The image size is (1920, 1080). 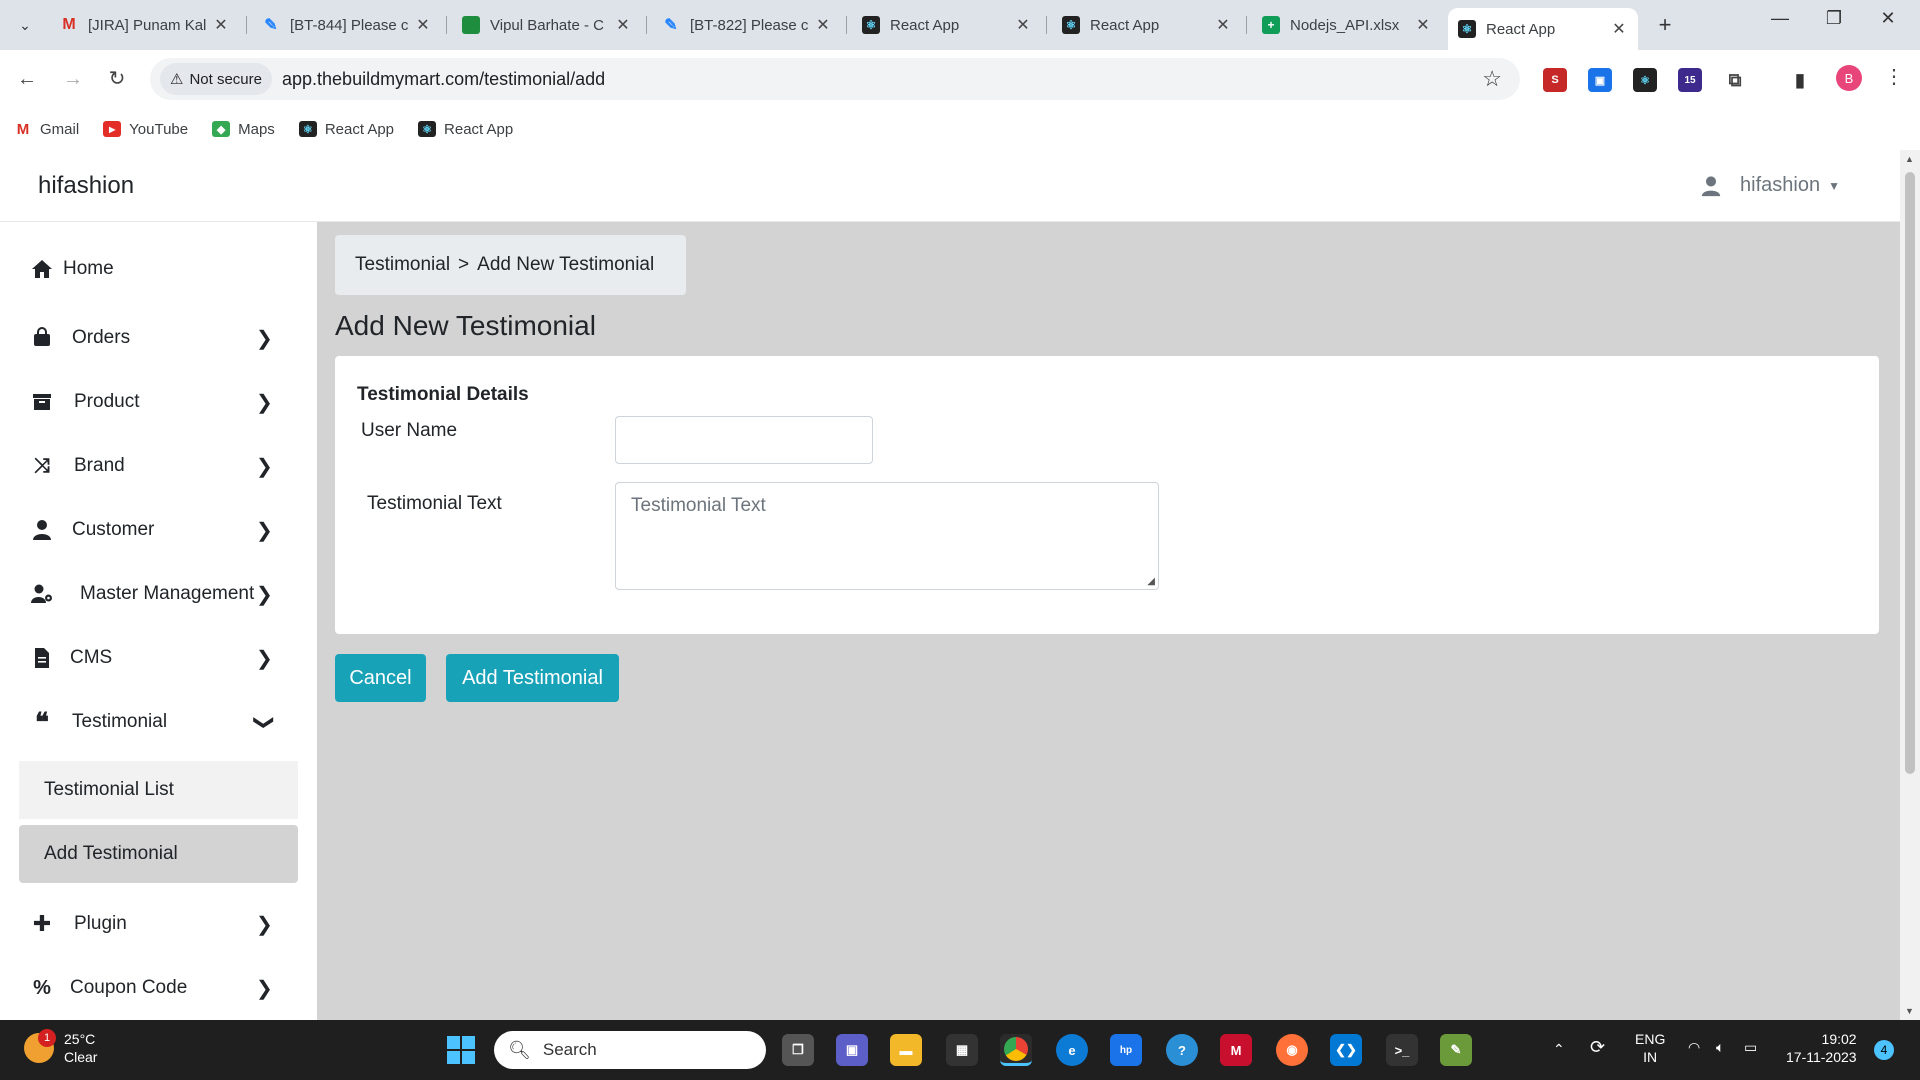 I want to click on tray-overflow-icon: ⌃, so click(x=1559, y=1049).